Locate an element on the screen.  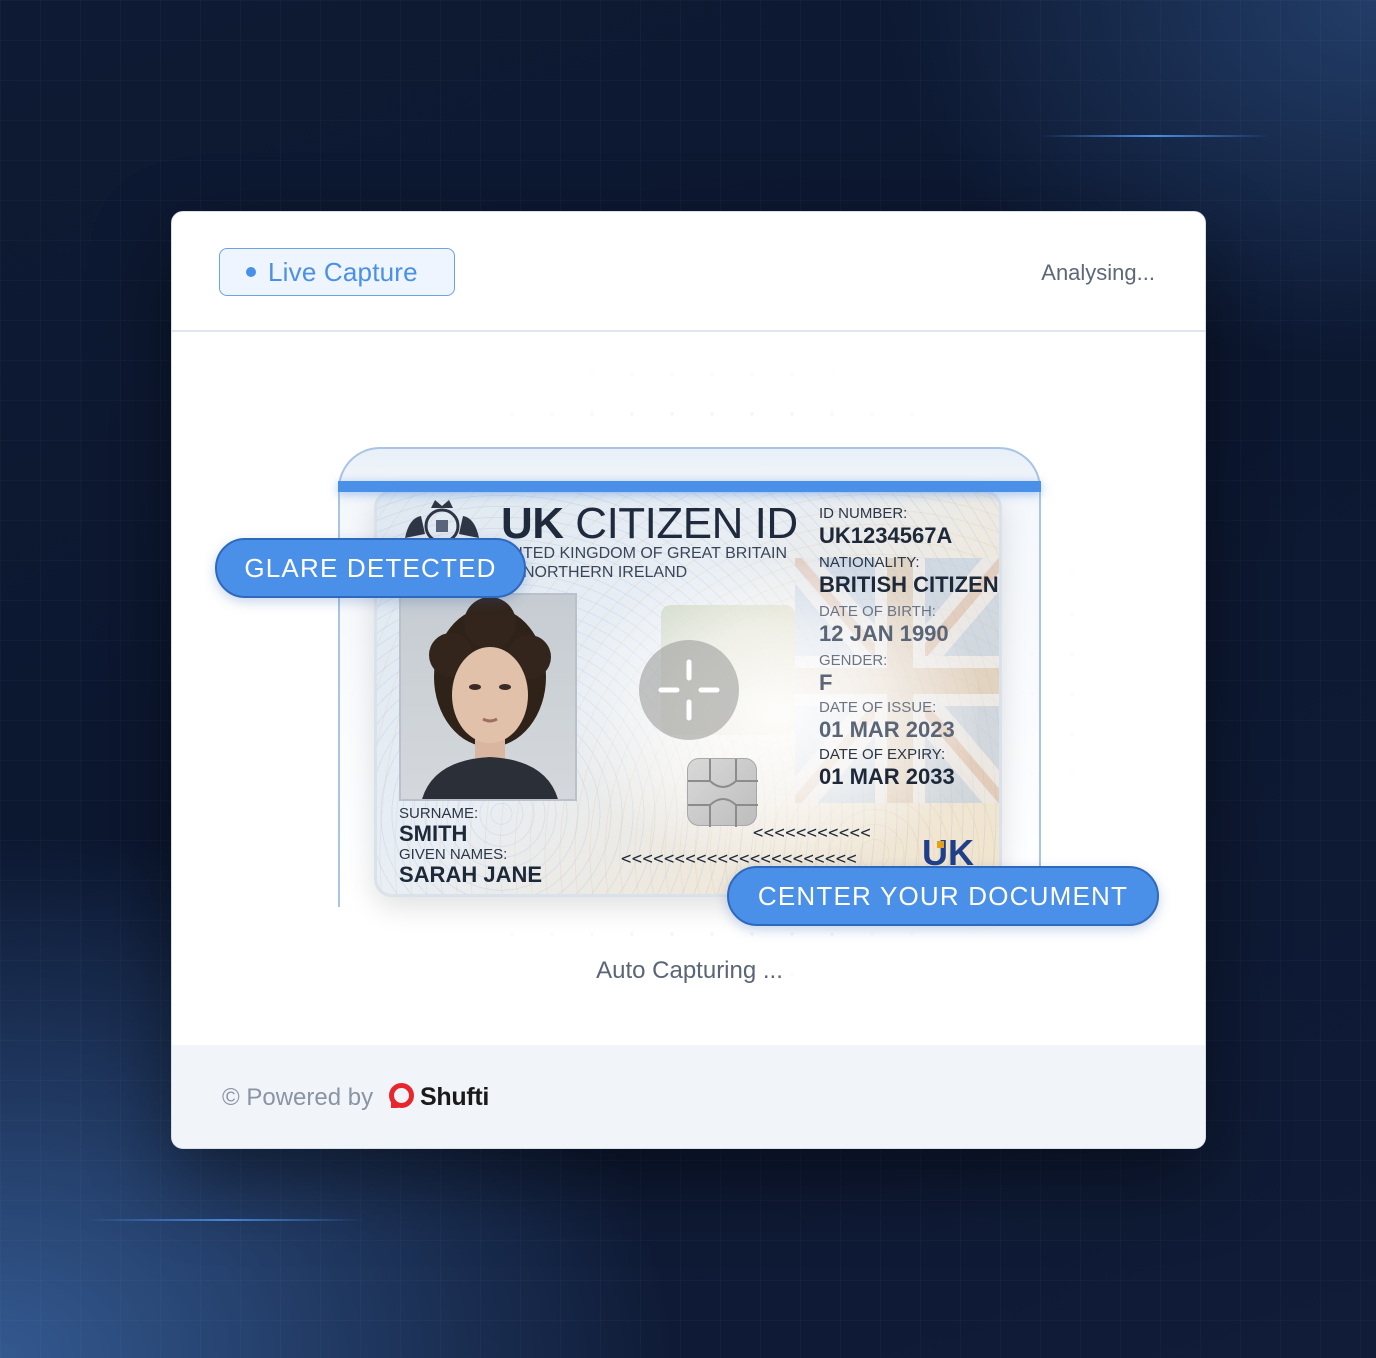
nationality-label: NATIONALITY: is located at coordinates (869, 562).